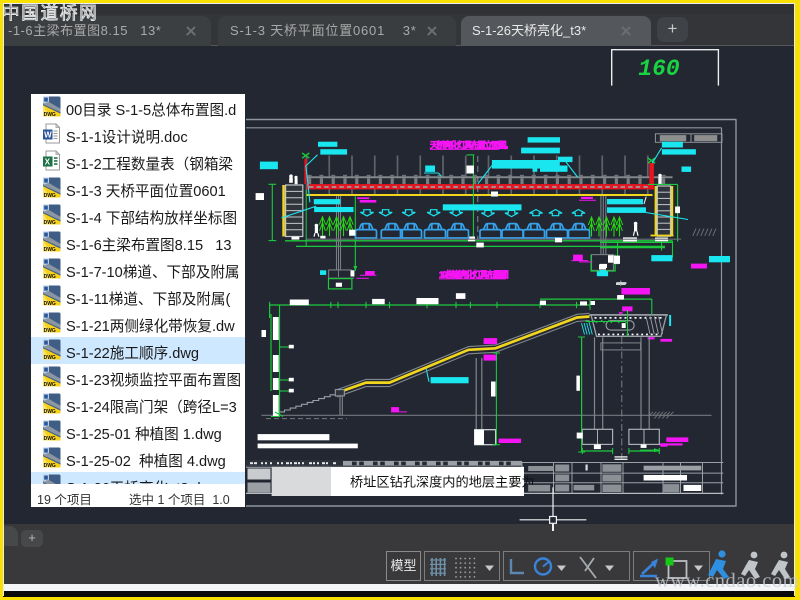  What do you see at coordinates (48, 135) in the screenshot?
I see `svg-text: W` at bounding box center [48, 135].